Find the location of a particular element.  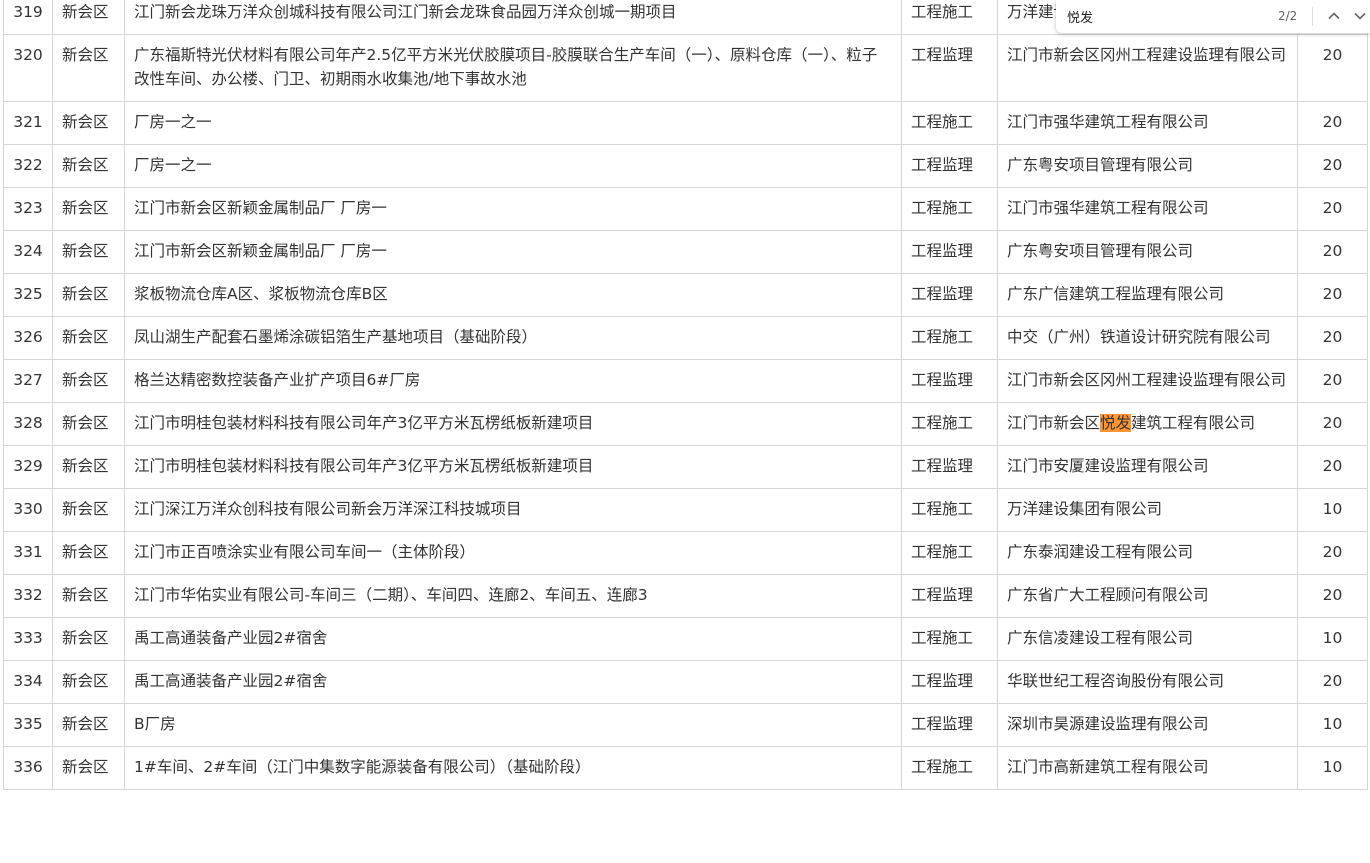

company-cell: 中交（广州）铁道设计研究院有限公司 is located at coordinates (1147, 338).